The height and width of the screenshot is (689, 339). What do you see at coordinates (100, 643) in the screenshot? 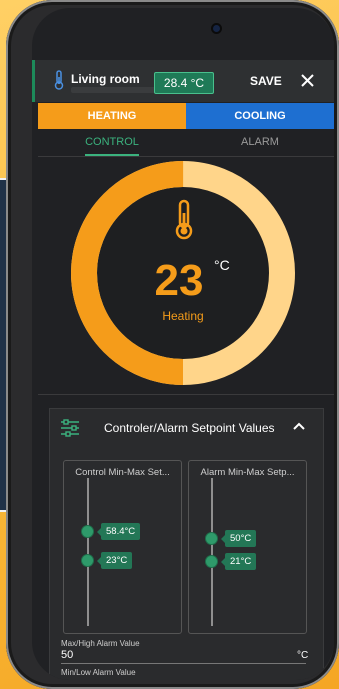
I see `max-alarm-label: Max/High Alarm Value` at bounding box center [100, 643].